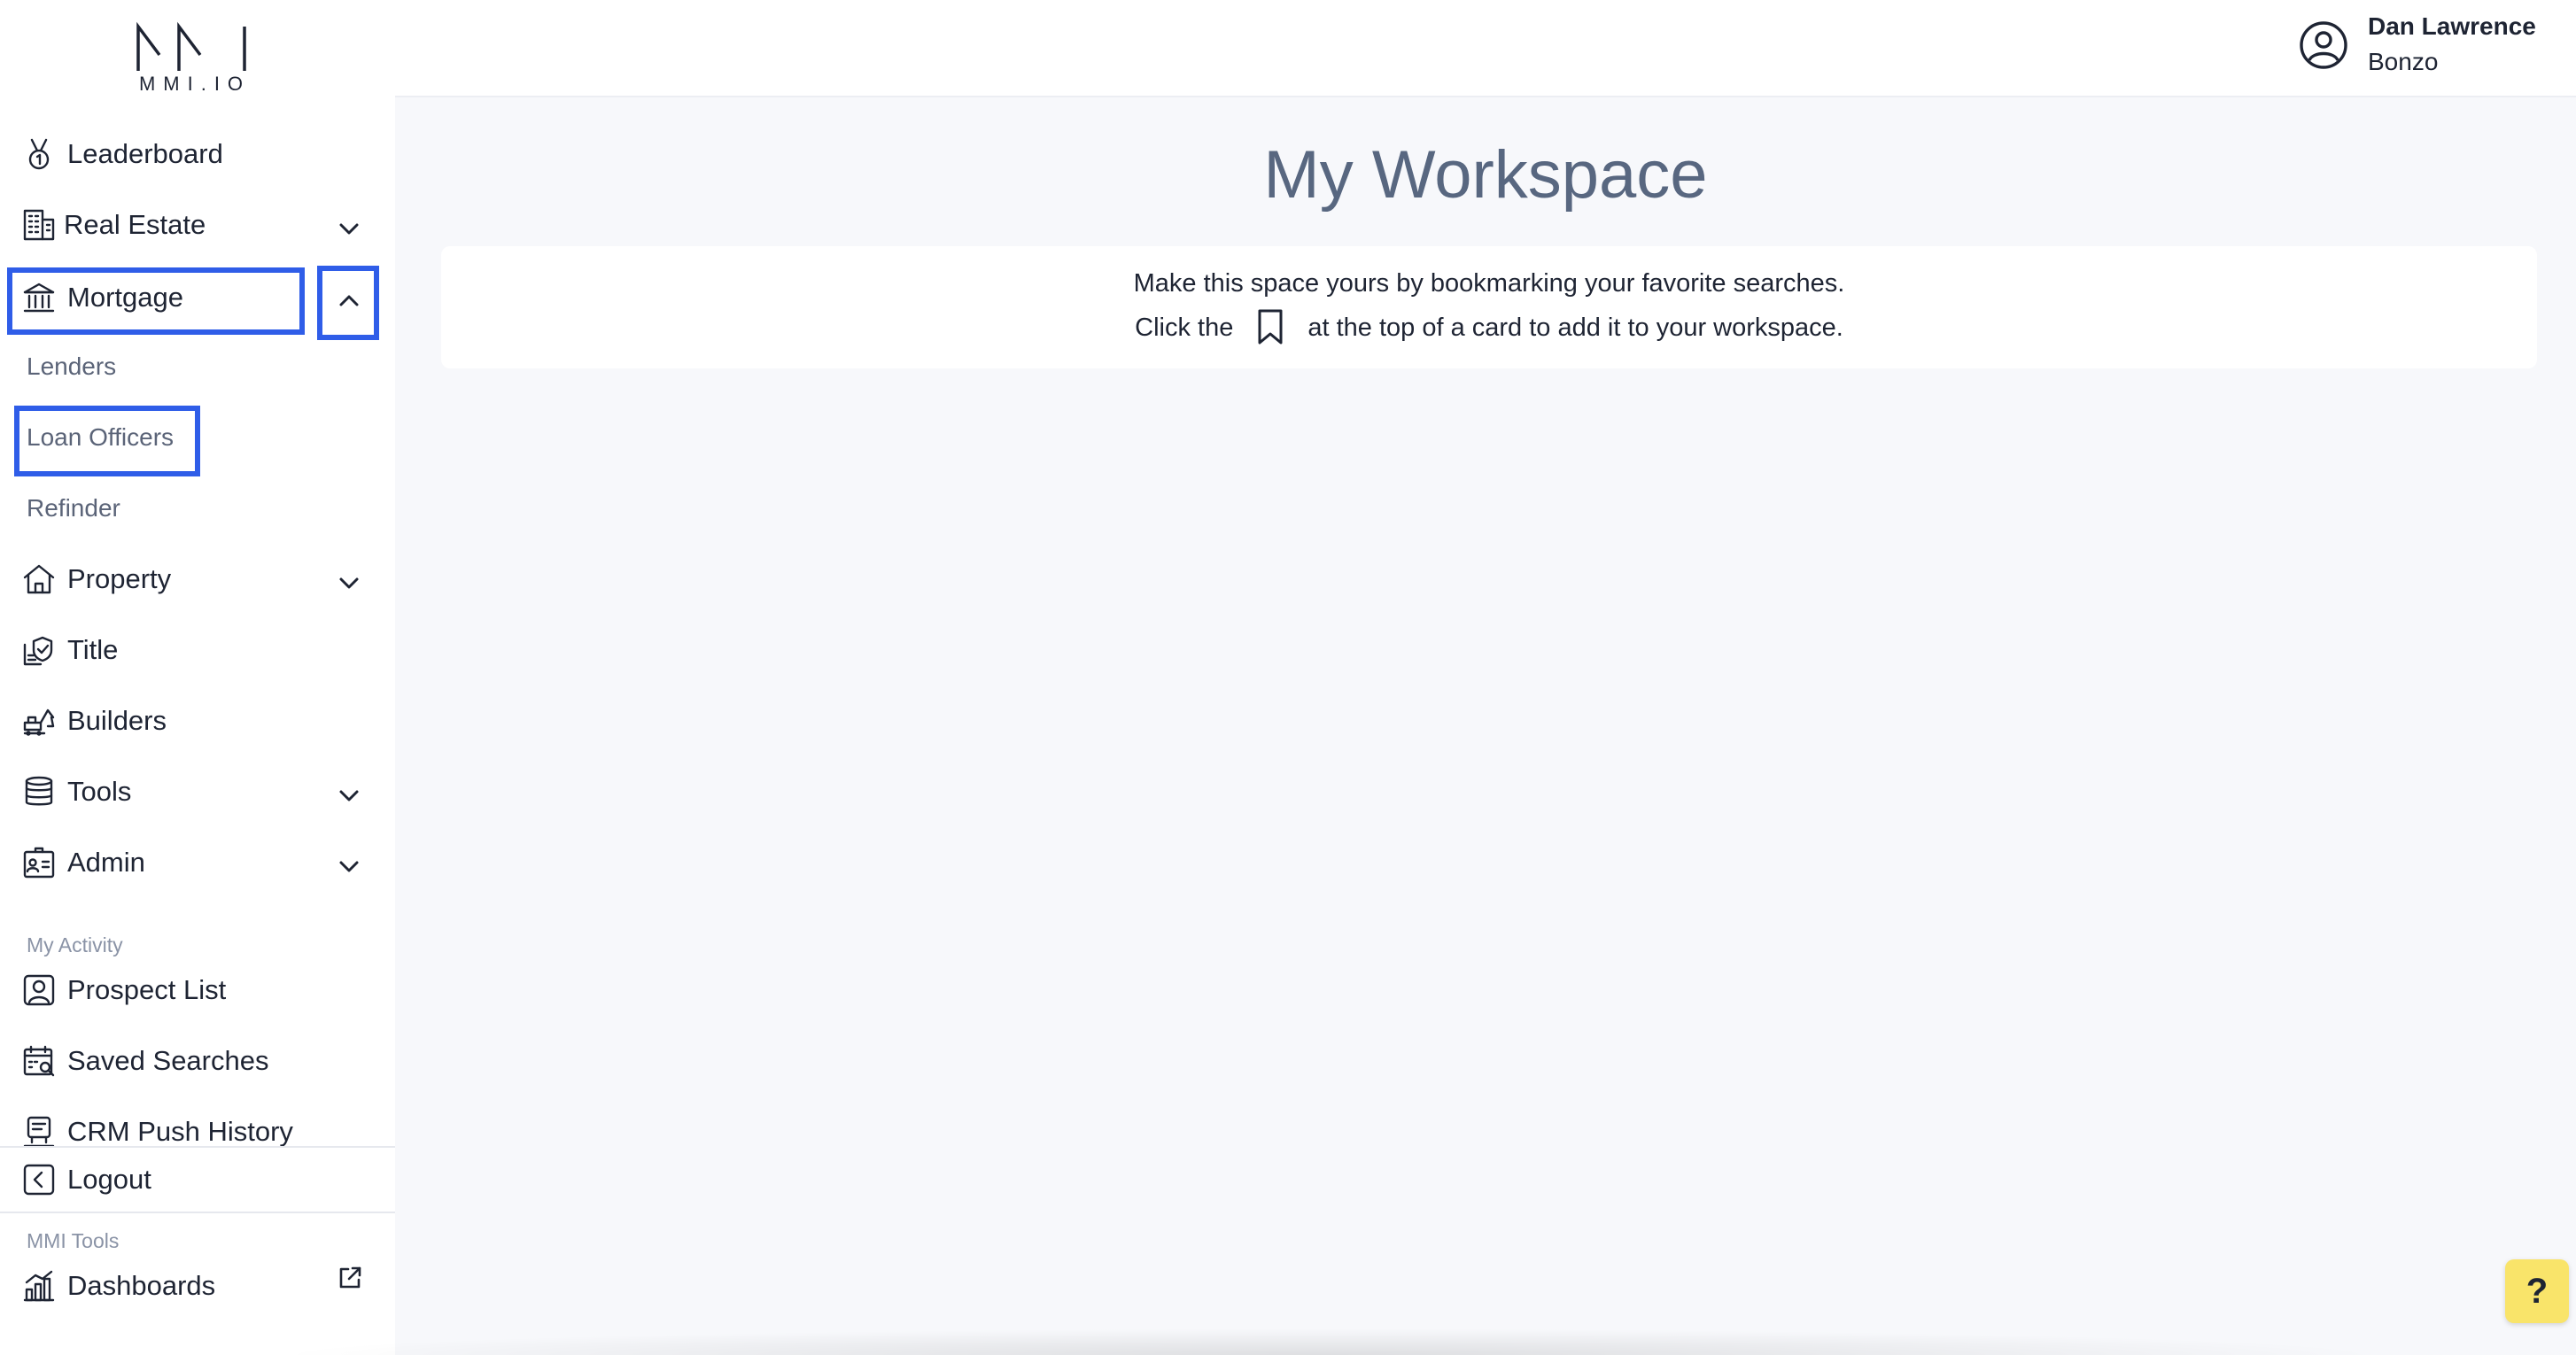 This screenshot has width=2576, height=1355. I want to click on excavator-icon, so click(38, 720).